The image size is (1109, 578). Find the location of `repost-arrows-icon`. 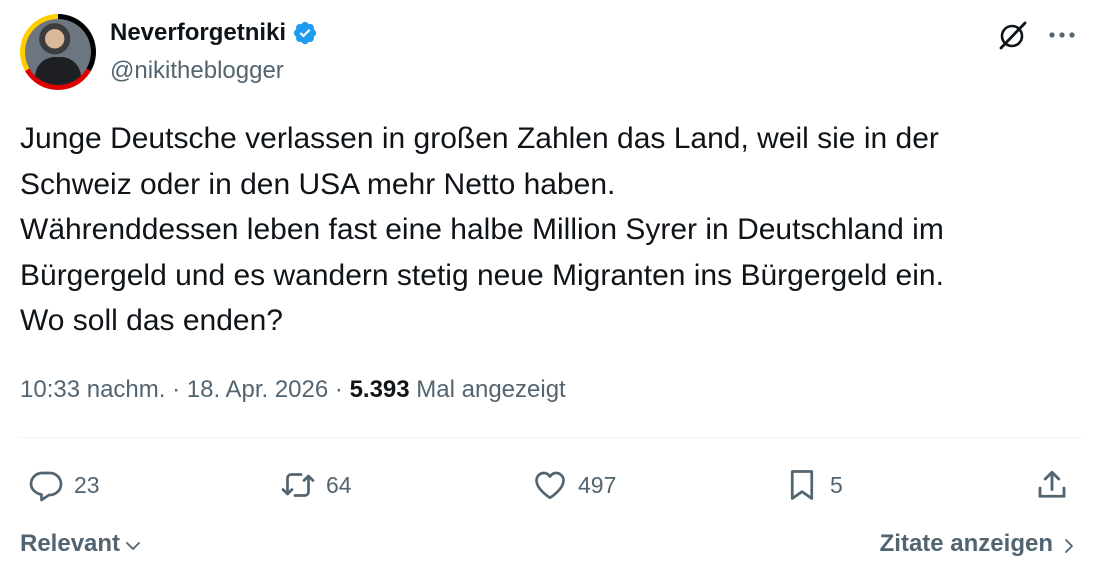

repost-arrows-icon is located at coordinates (298, 485).